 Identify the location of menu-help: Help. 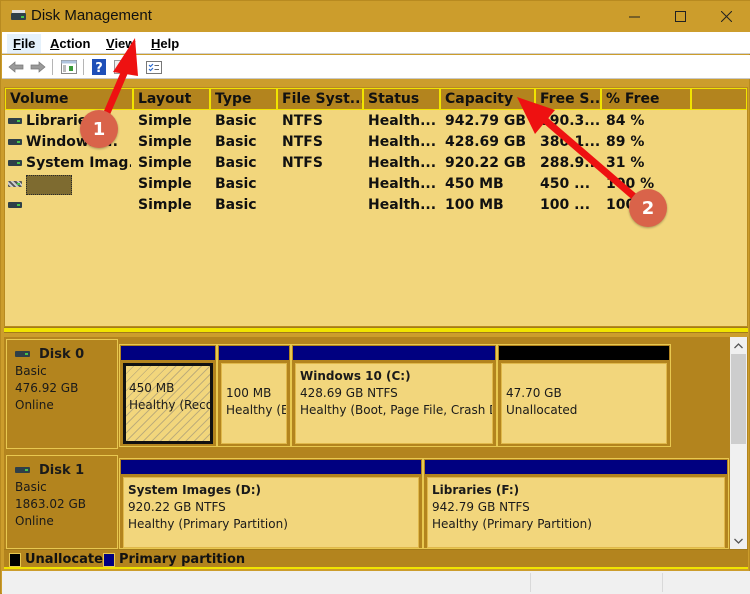
(165, 43).